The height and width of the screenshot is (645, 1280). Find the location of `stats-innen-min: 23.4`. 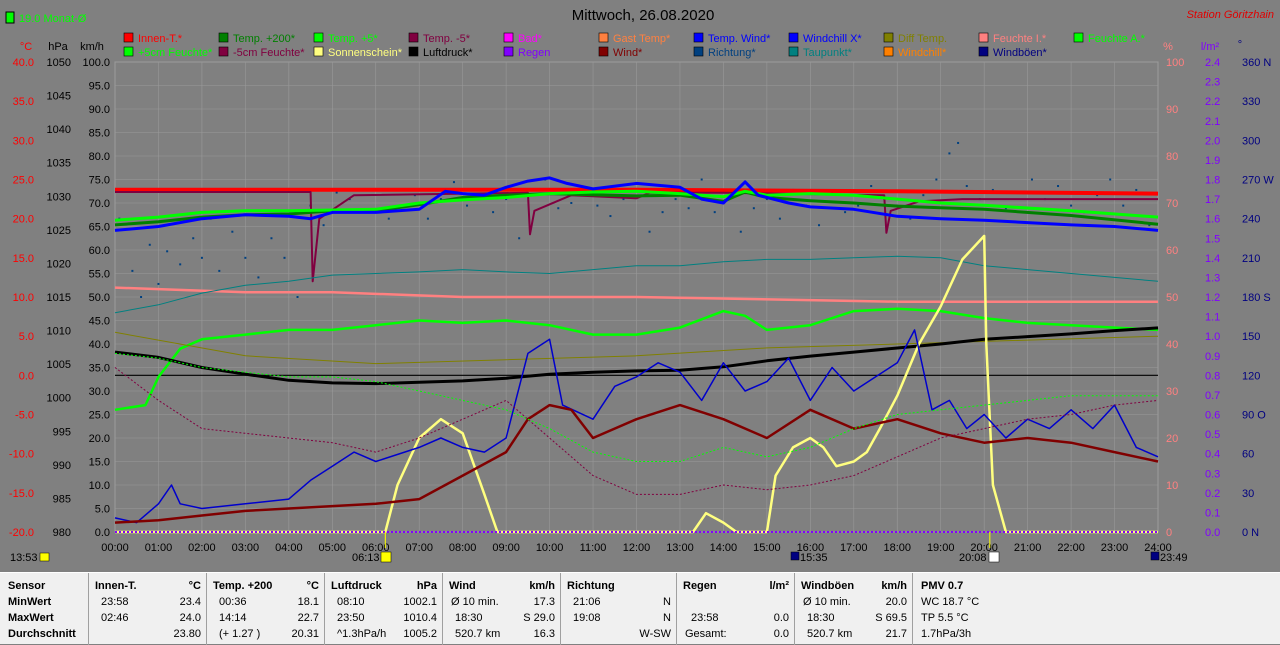

stats-innen-min: 23.4 is located at coordinates (190, 602).